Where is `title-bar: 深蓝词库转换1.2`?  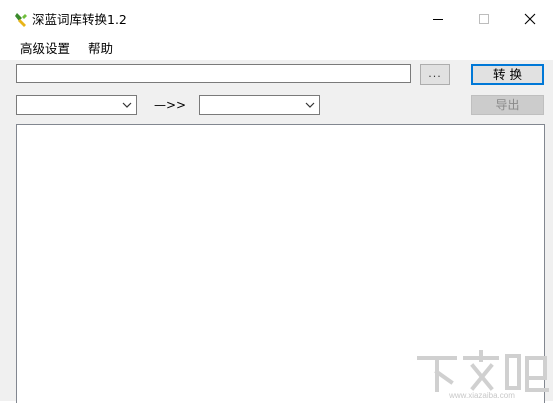 title-bar: 深蓝词库转换1.2 is located at coordinates (276, 19).